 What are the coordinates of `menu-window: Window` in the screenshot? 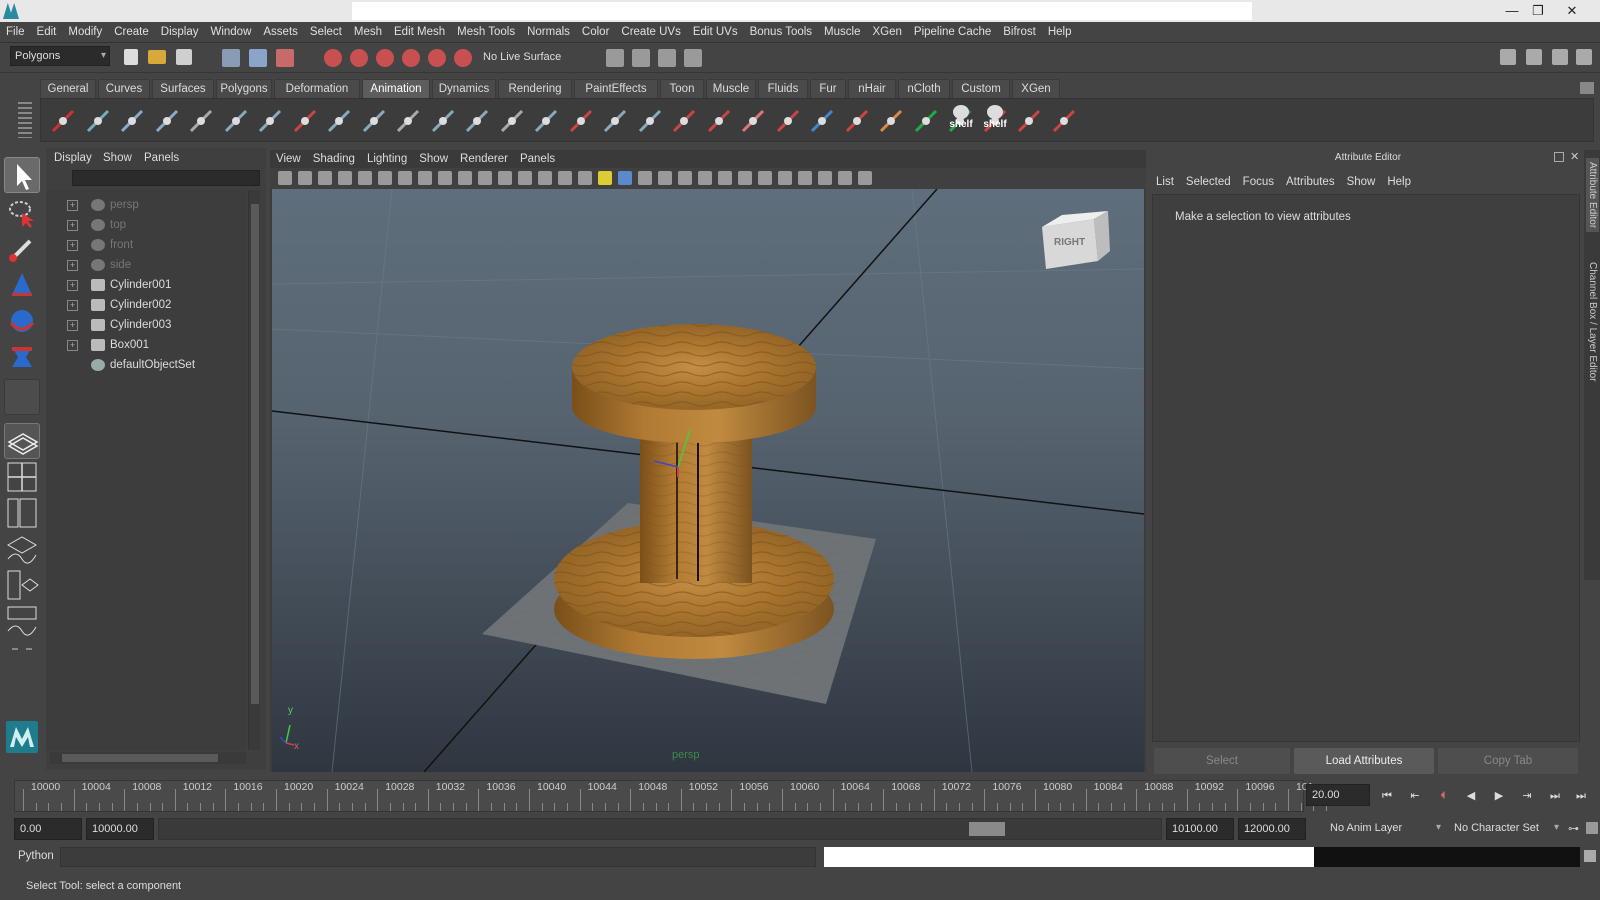 It's located at (230, 32).